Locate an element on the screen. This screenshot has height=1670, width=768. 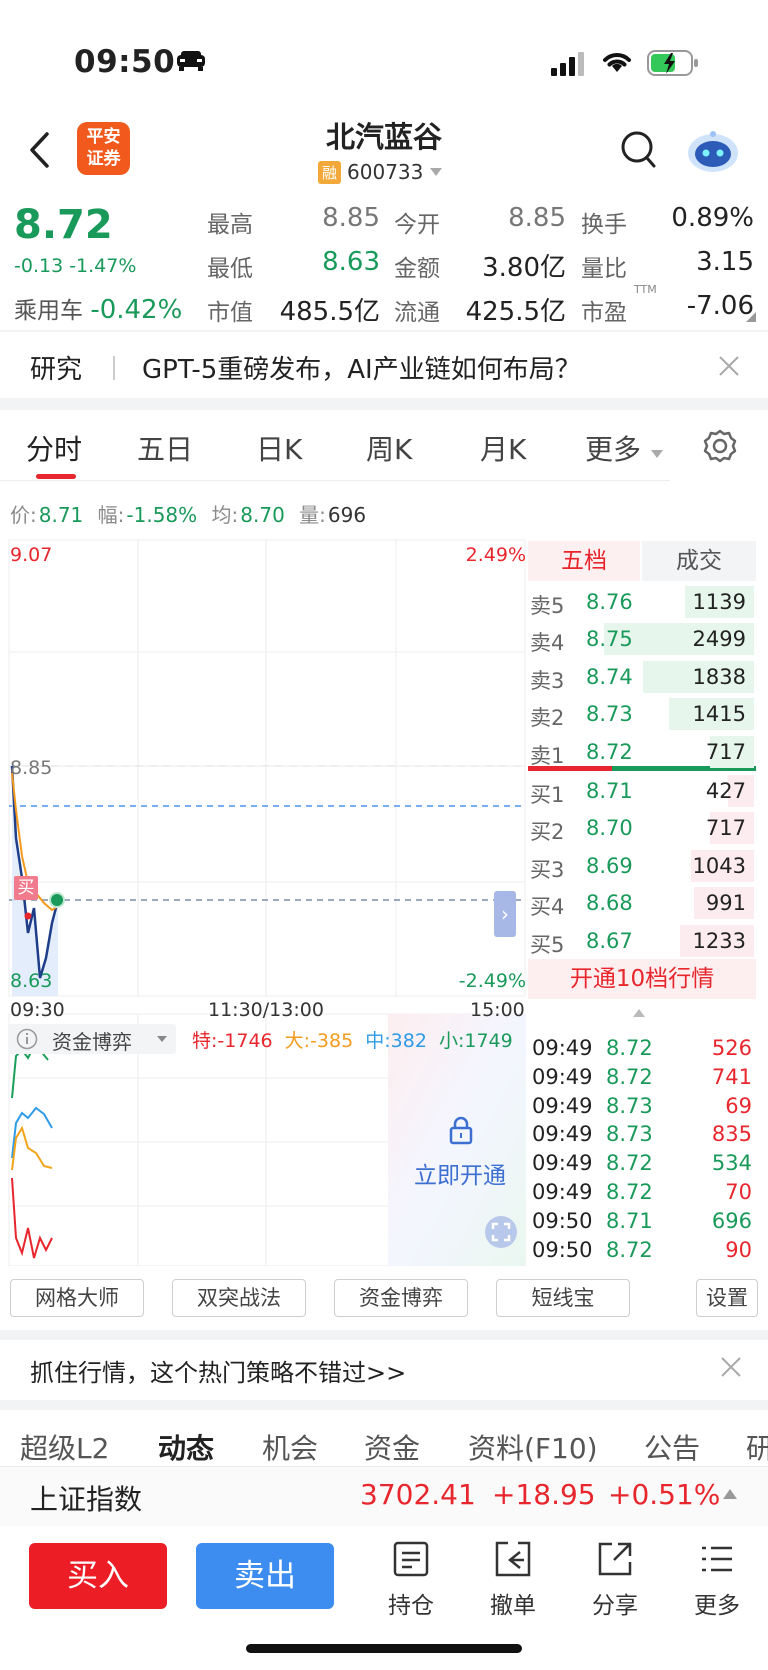
caret-down-icon is located at coordinates (656, 454).